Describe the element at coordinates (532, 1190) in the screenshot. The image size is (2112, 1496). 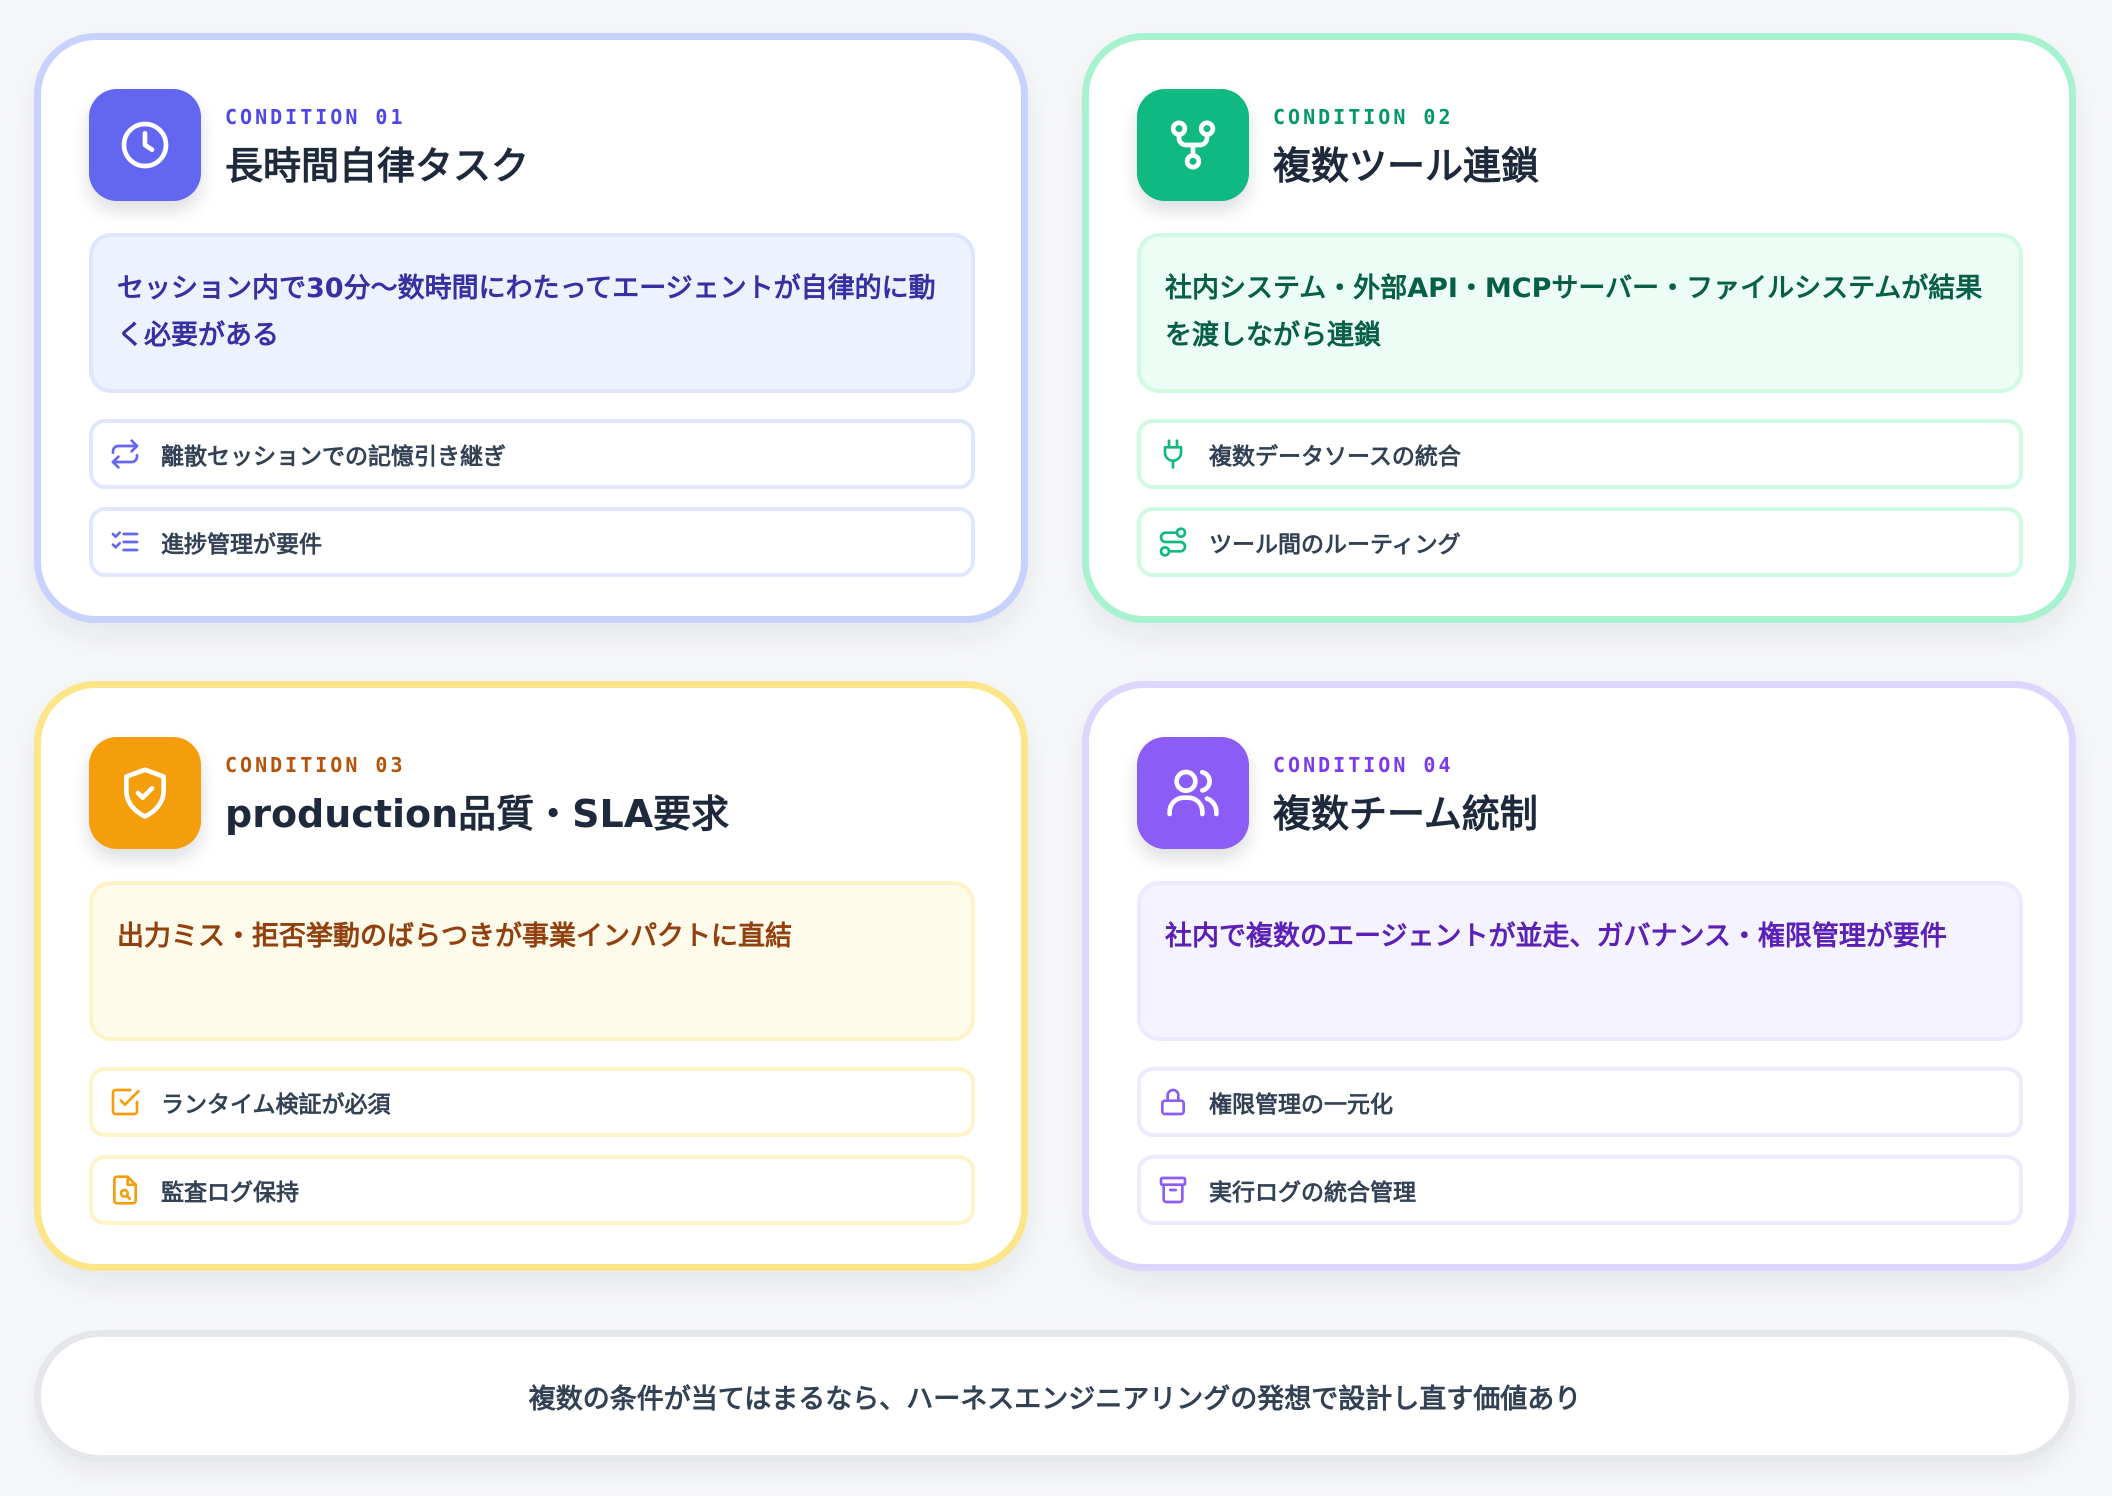
I see `feature-item: 監査ログ保持` at that location.